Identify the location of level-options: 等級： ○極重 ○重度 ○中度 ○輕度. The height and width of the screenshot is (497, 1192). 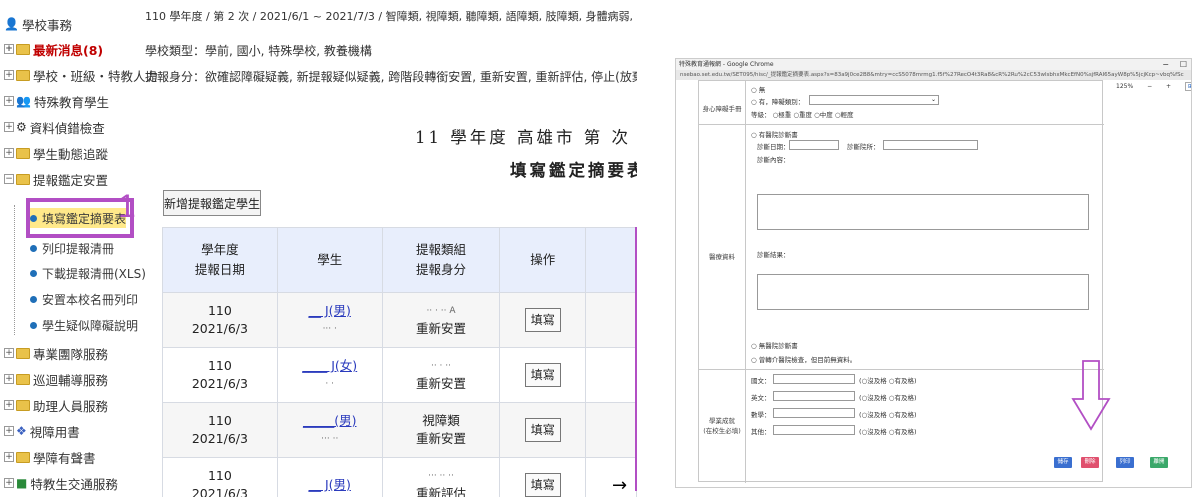
(802, 115).